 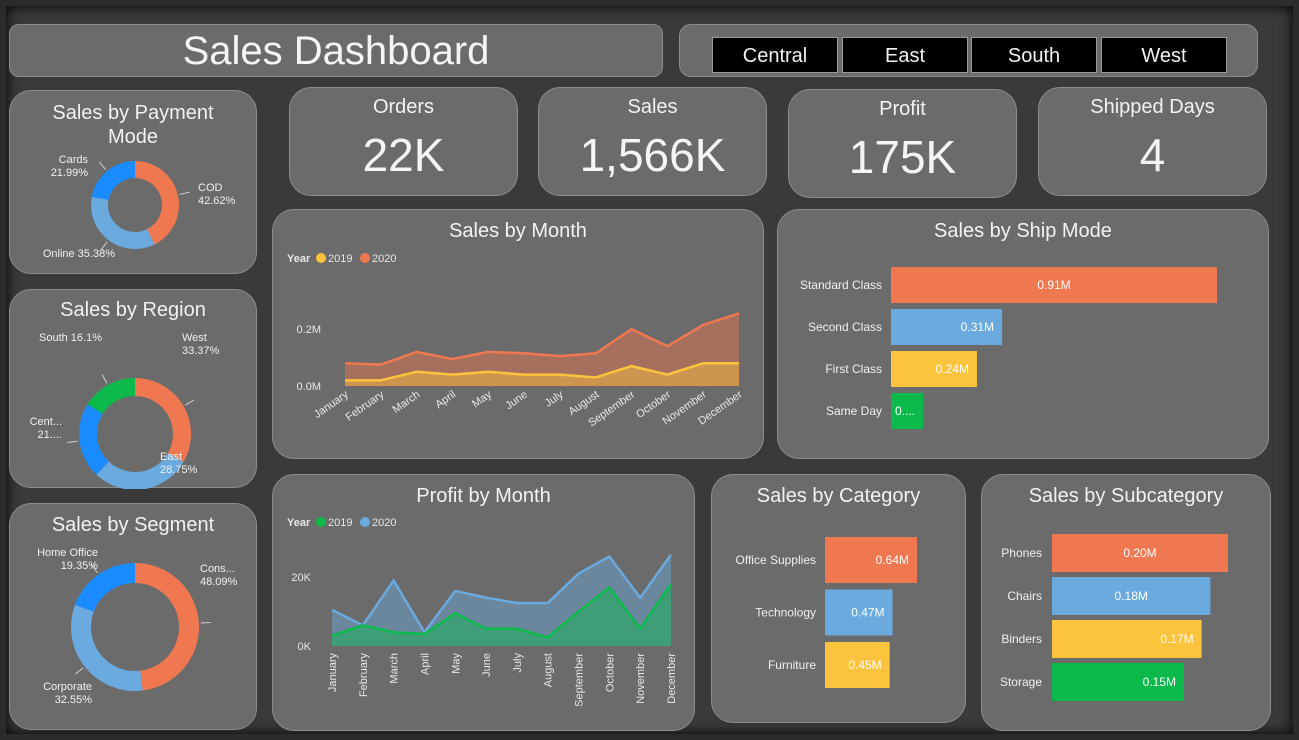 I want to click on y-tick-label-1: 0K, so click(x=305, y=647).